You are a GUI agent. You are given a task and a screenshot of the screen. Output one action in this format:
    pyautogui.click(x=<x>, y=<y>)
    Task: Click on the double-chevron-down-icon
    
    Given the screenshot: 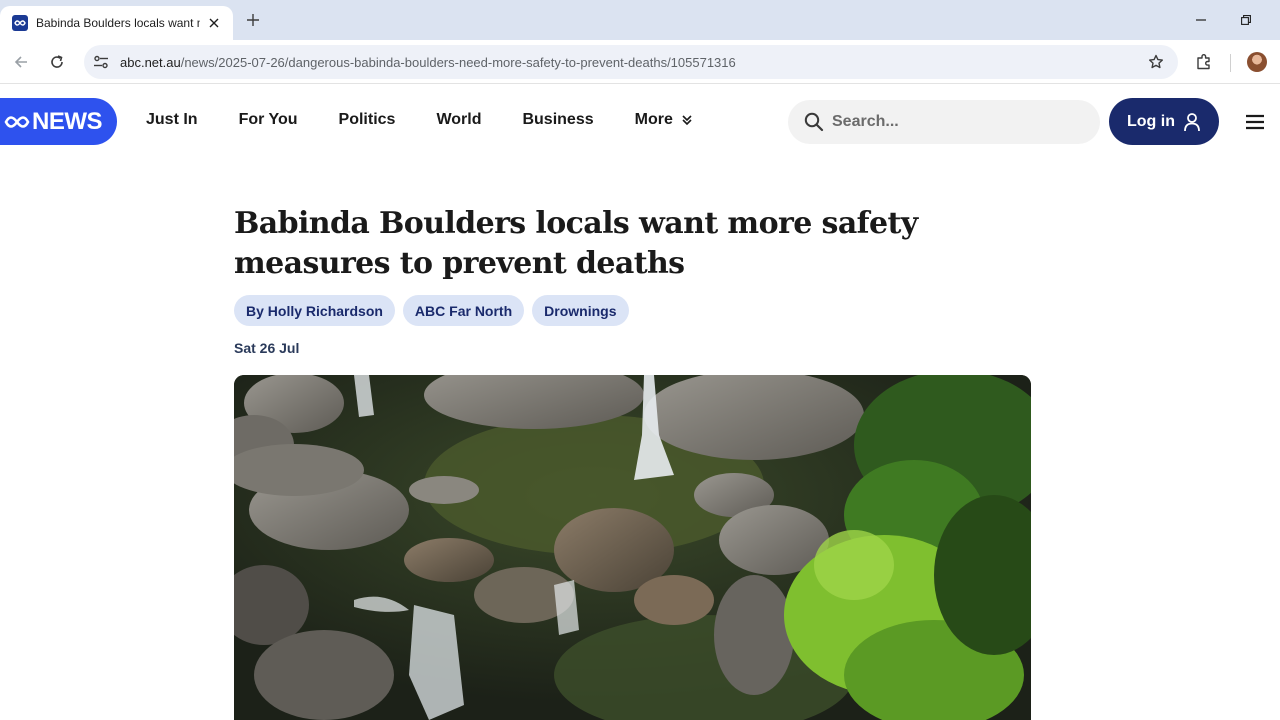 What is the action you would take?
    pyautogui.click(x=687, y=120)
    